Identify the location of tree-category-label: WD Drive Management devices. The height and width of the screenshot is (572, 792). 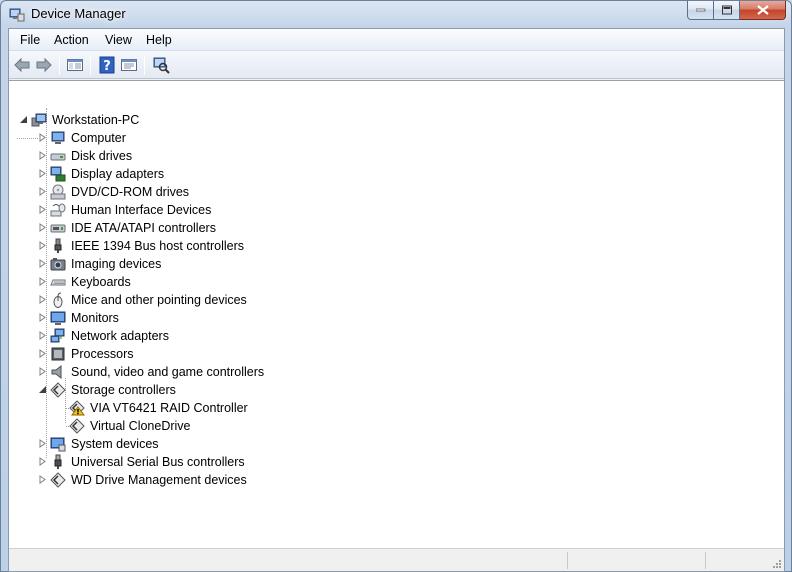
(159, 480).